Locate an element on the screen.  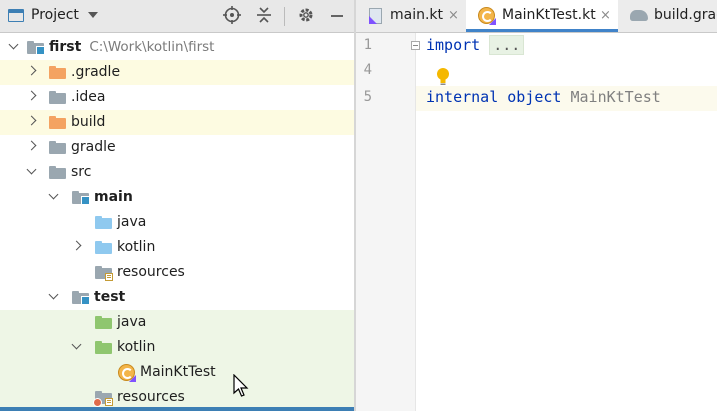
code-line-5: internal object MainKtTest is located at coordinates (543, 97).